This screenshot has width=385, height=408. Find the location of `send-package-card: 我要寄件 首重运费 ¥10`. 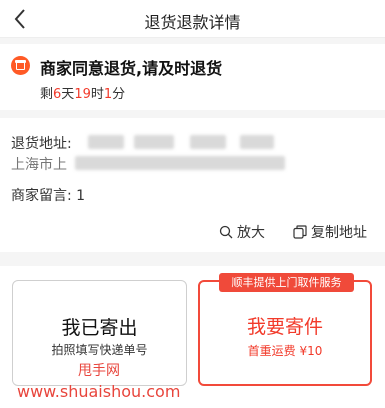

send-package-card: 我要寄件 首重运费 ¥10 is located at coordinates (285, 333).